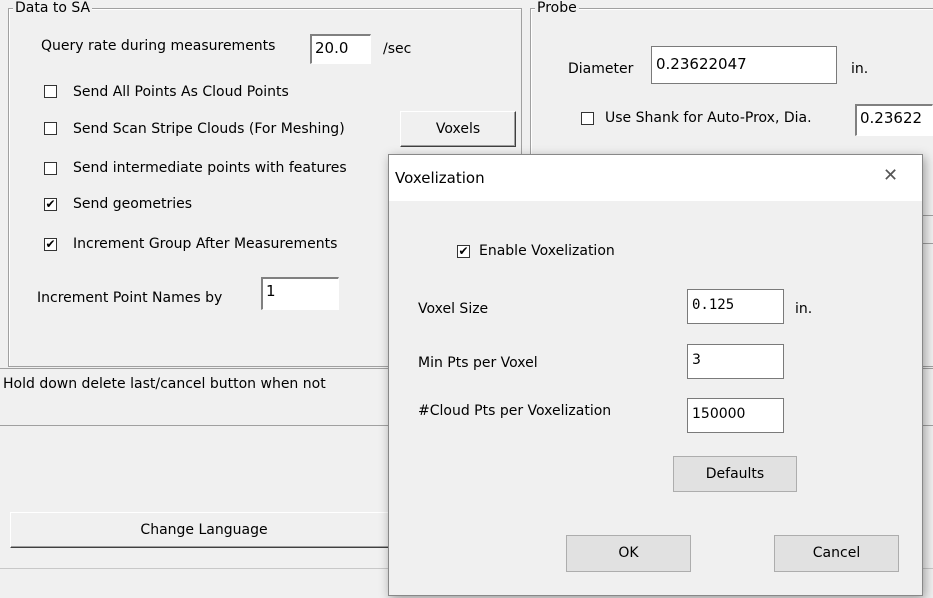  I want to click on voxel-size-input: 0.125, so click(735, 306).